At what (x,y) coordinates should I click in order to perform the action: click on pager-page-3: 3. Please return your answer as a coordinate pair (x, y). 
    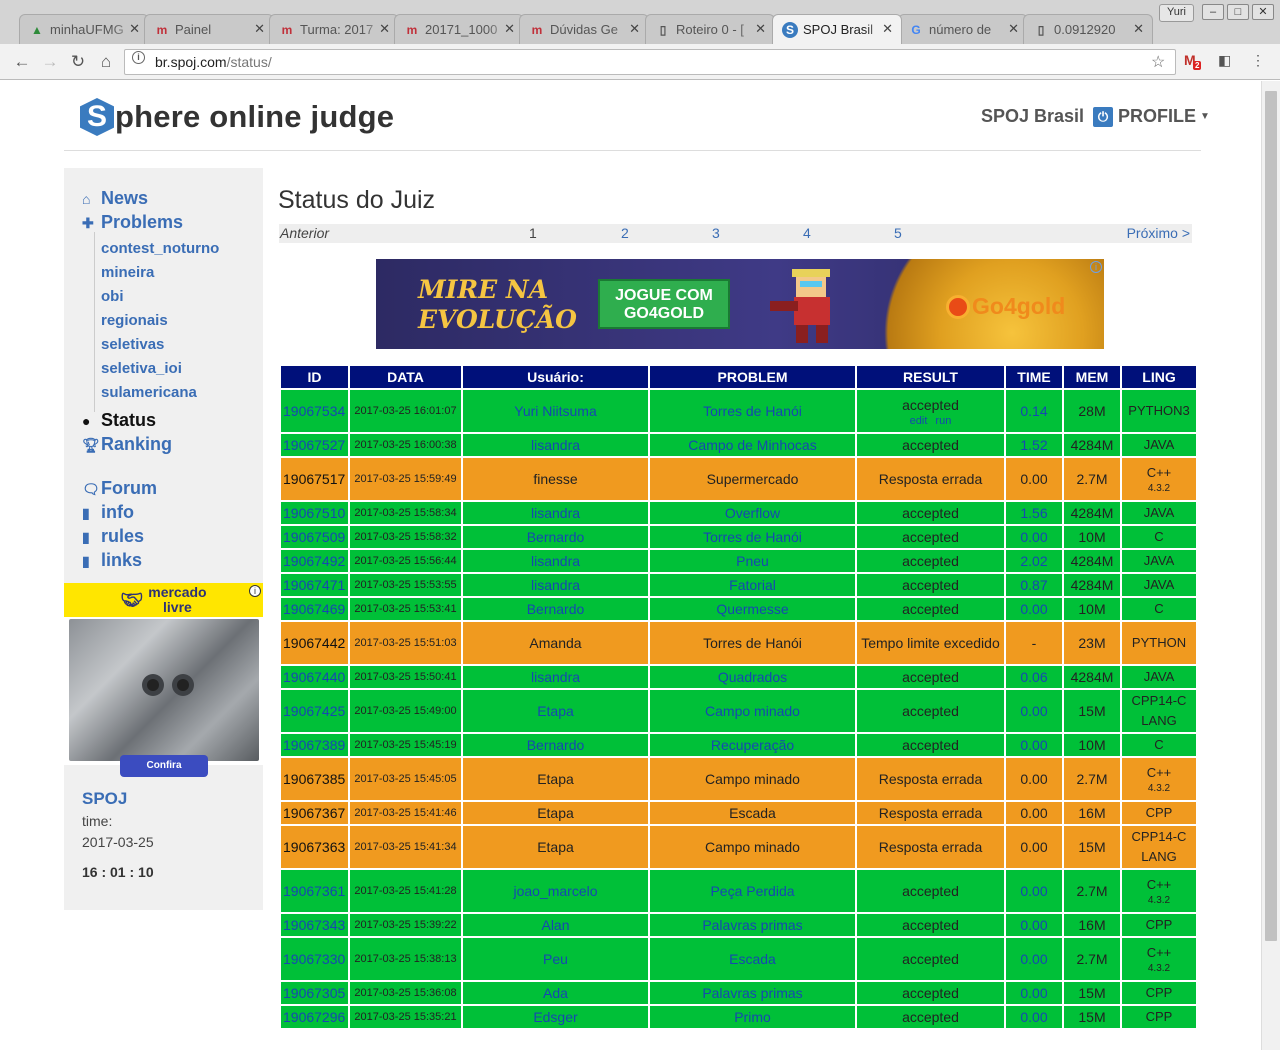
    Looking at the image, I should click on (716, 233).